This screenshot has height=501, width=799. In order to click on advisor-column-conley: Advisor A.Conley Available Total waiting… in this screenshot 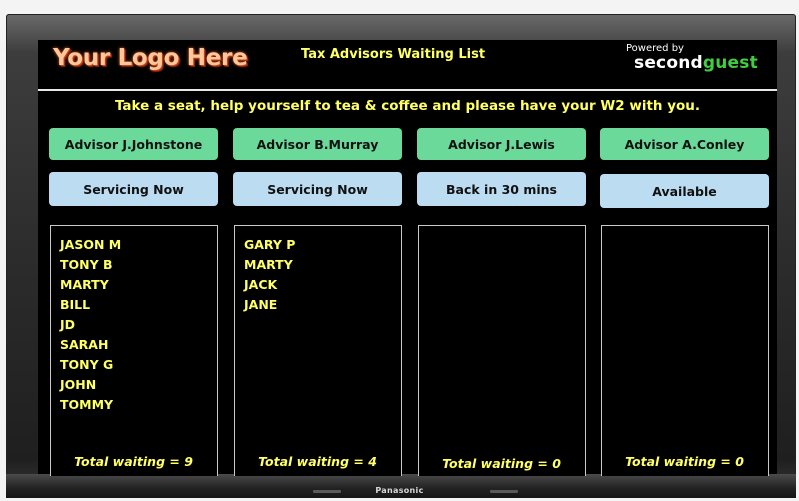, I will do `click(684, 302)`.